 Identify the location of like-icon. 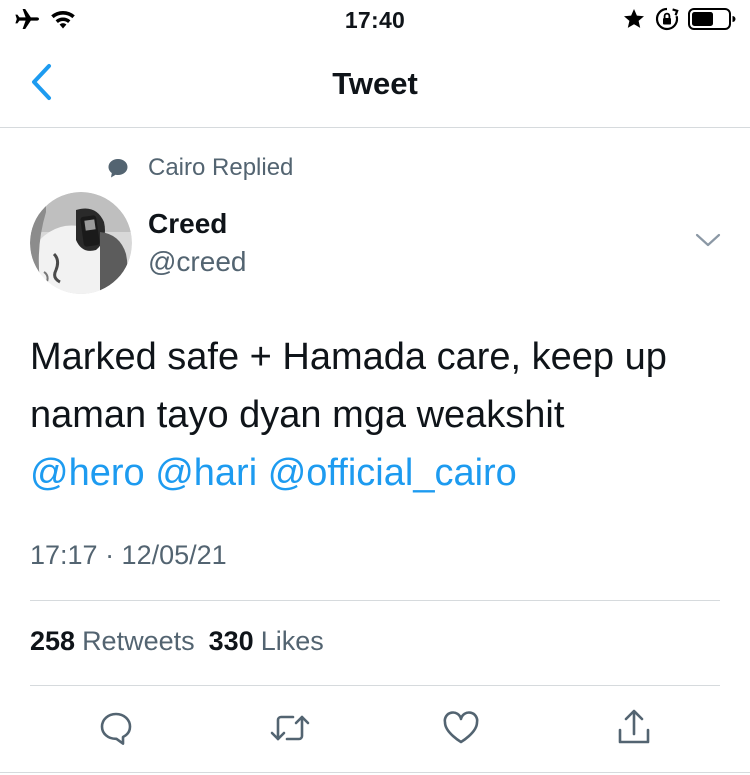
(461, 730).